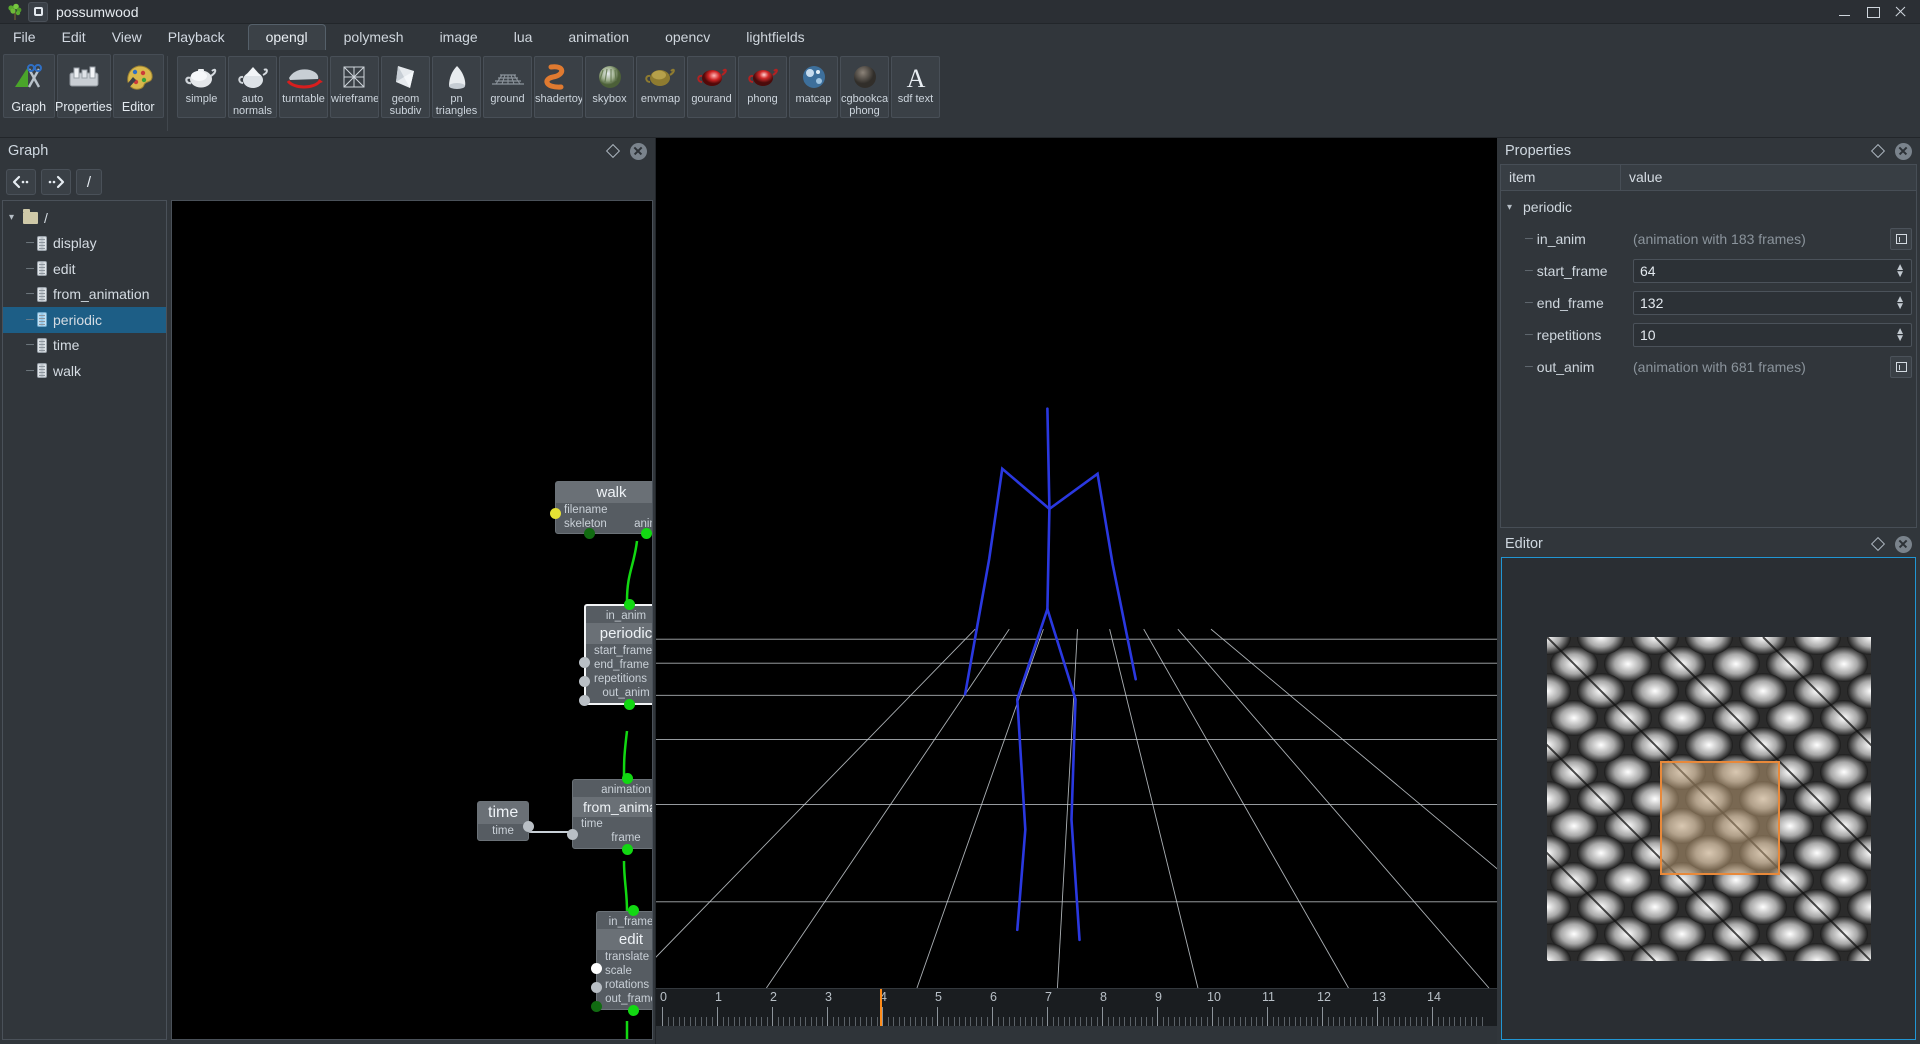  I want to click on tree-item-from-animation: ─ from_animation, so click(84, 295).